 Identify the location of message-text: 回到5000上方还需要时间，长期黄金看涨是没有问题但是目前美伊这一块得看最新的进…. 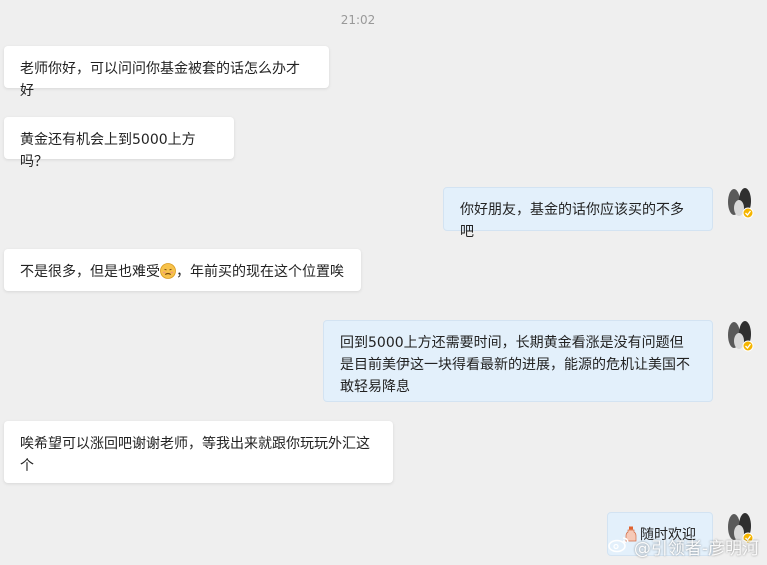
(515, 365).